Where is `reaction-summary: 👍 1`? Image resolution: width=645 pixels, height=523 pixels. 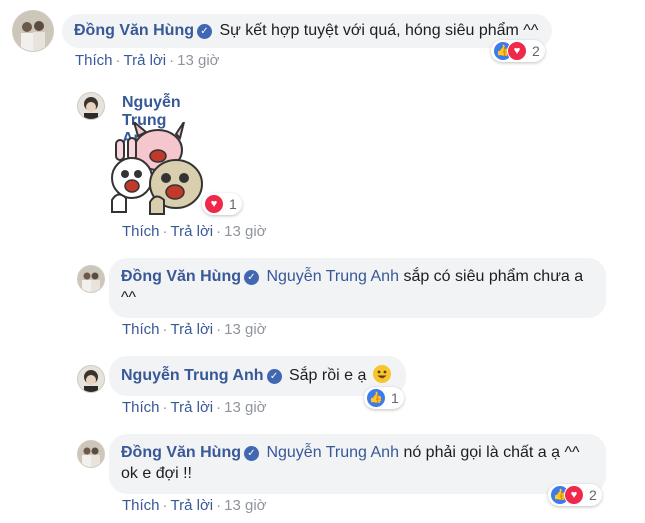 reaction-summary: 👍 1 is located at coordinates (384, 398).